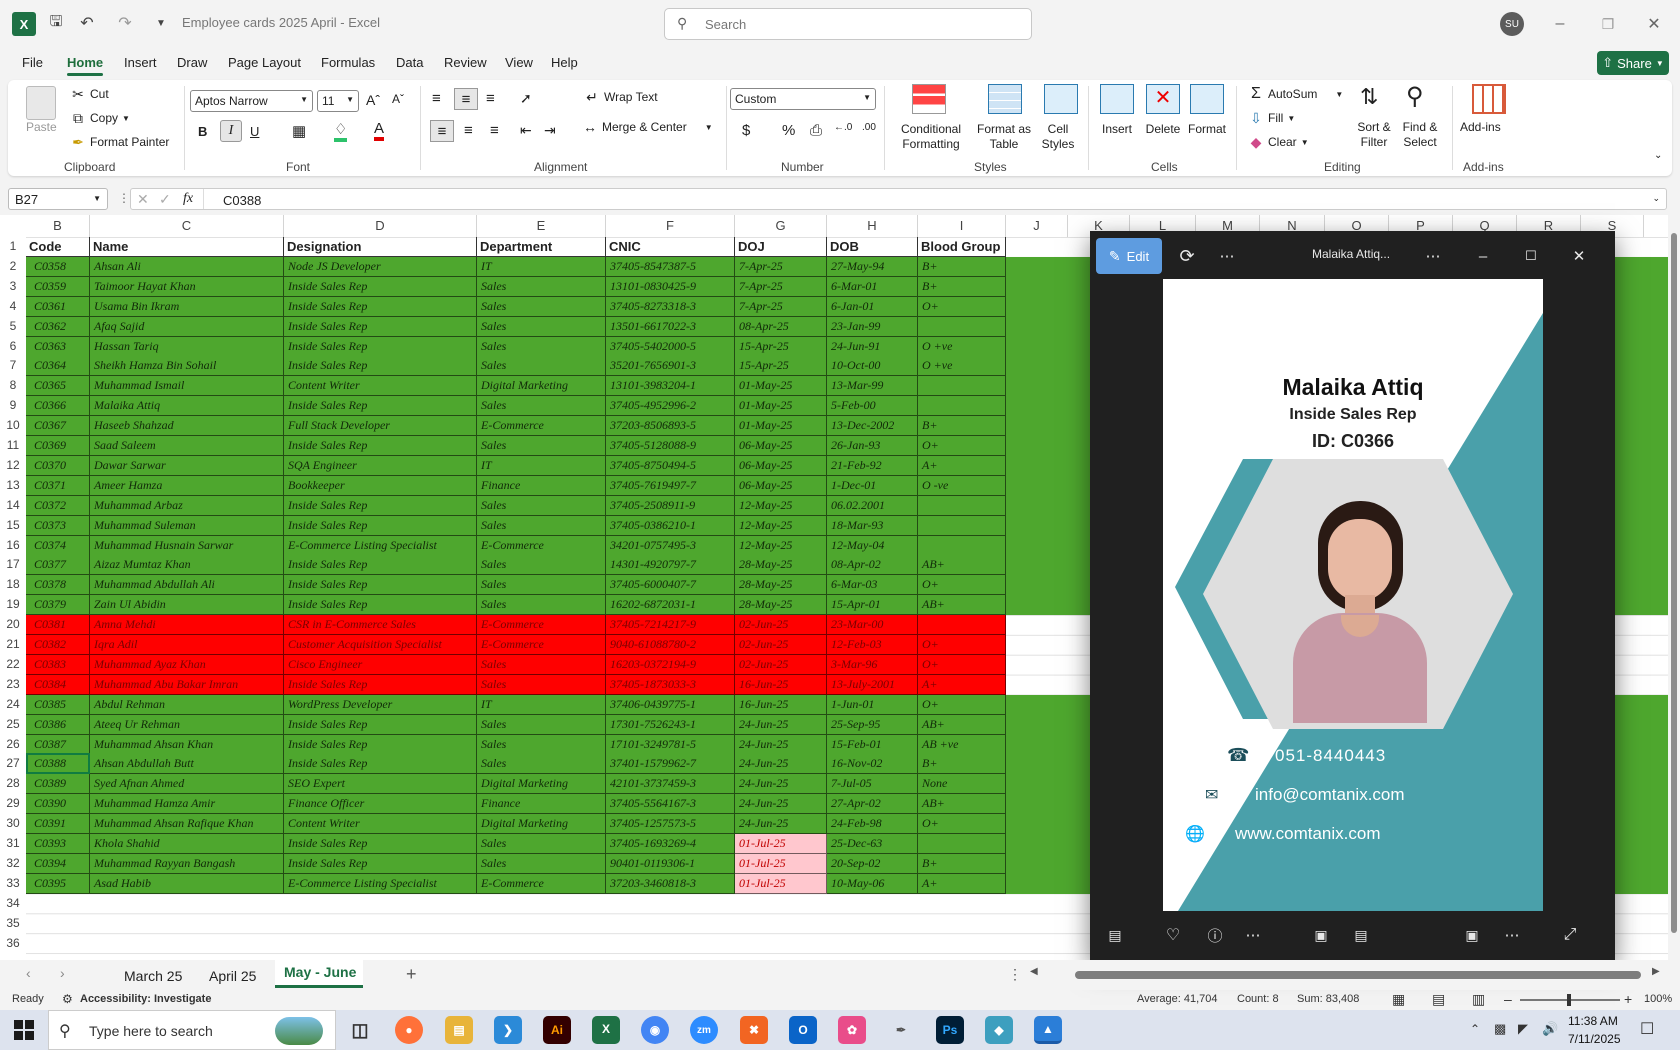 This screenshot has height=1050, width=1680. I want to click on table-cell: 15-Apr-25, so click(781, 366).